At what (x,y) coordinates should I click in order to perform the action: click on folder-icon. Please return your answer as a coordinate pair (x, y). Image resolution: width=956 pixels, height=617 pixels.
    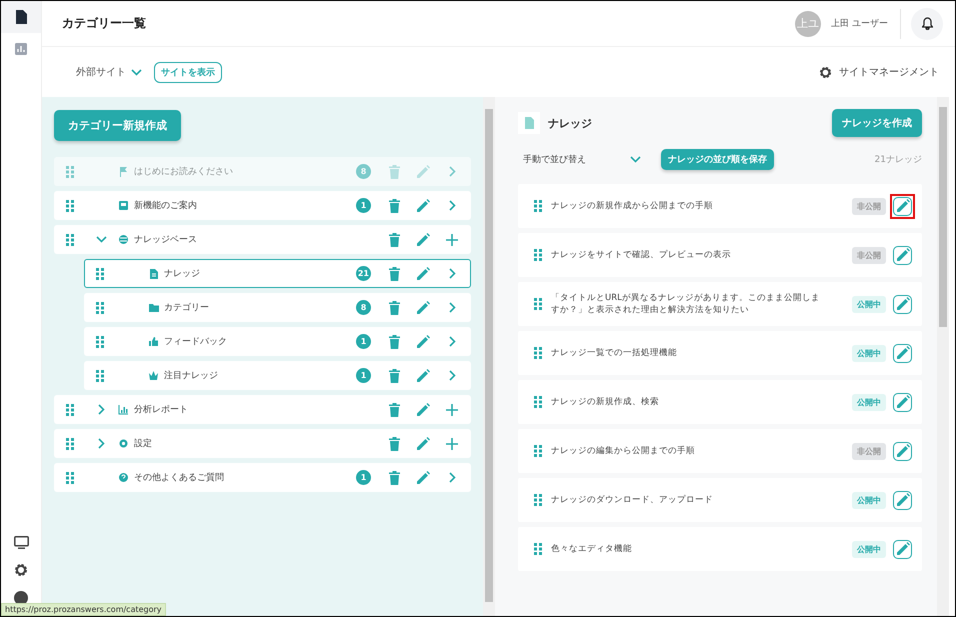
    Looking at the image, I should click on (153, 307).